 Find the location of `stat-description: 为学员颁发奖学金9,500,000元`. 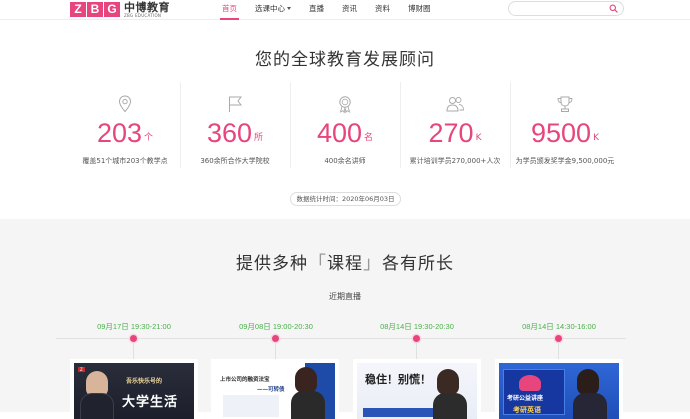

stat-description: 为学员颁发奖学金9,500,000元 is located at coordinates (565, 161).